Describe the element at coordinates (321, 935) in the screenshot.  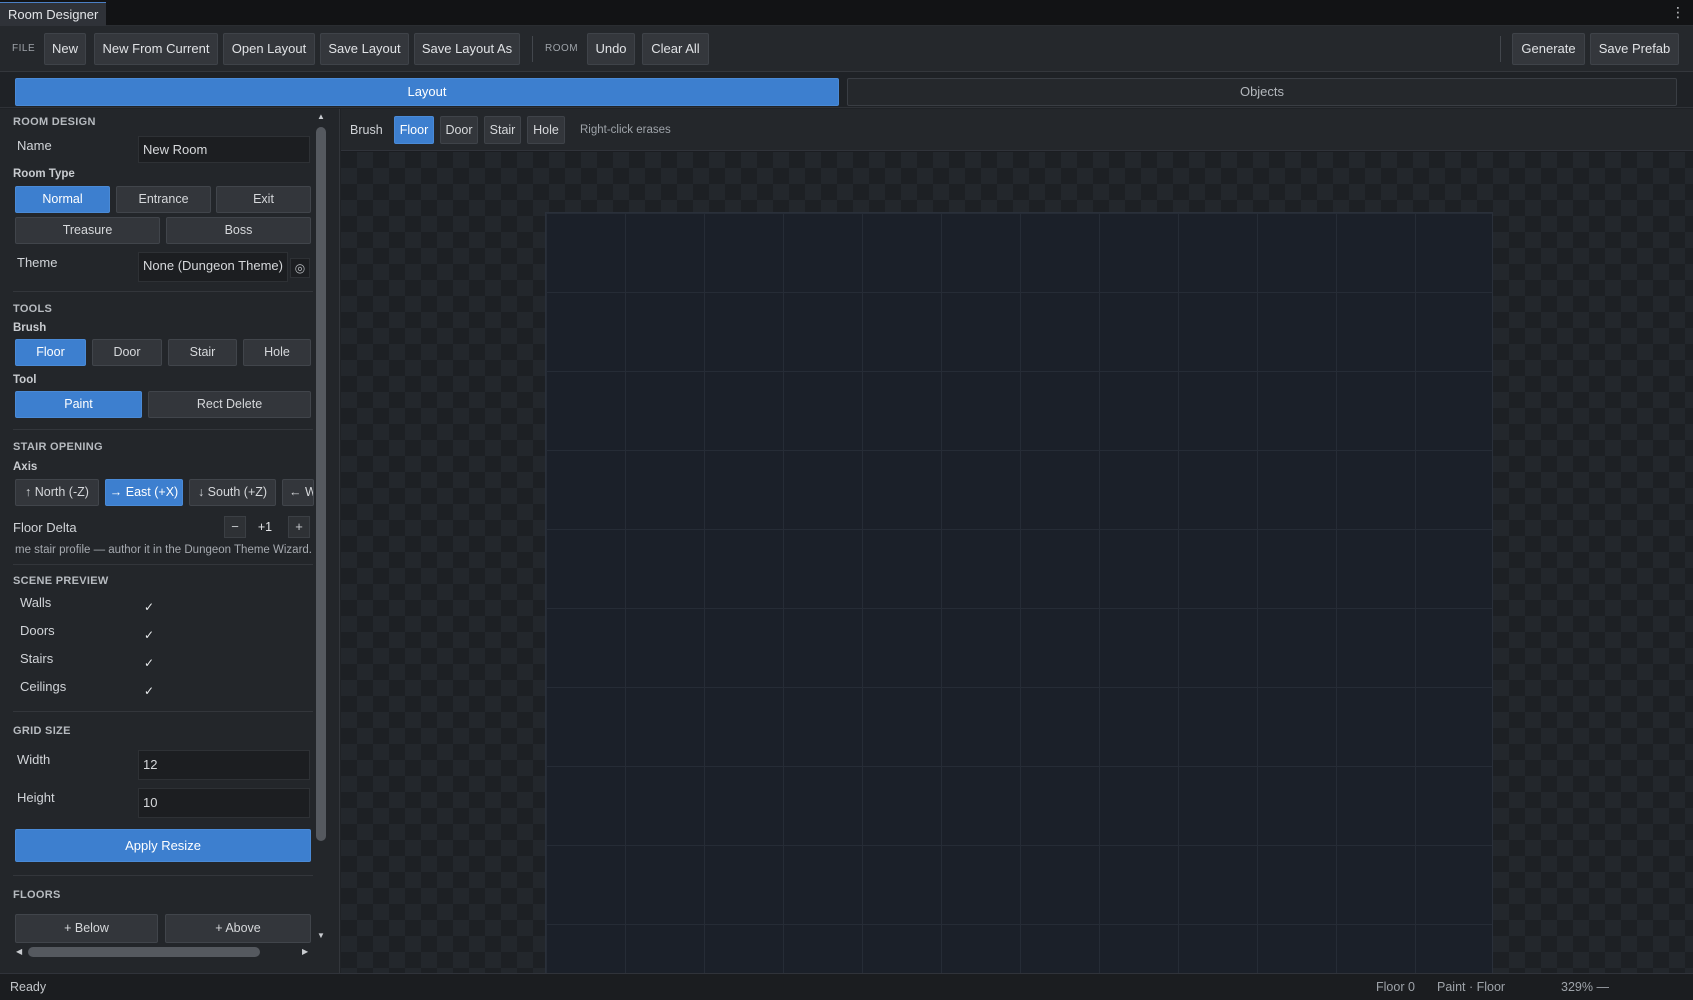
I see `scroll-down-arrow-icon: ▼` at that location.